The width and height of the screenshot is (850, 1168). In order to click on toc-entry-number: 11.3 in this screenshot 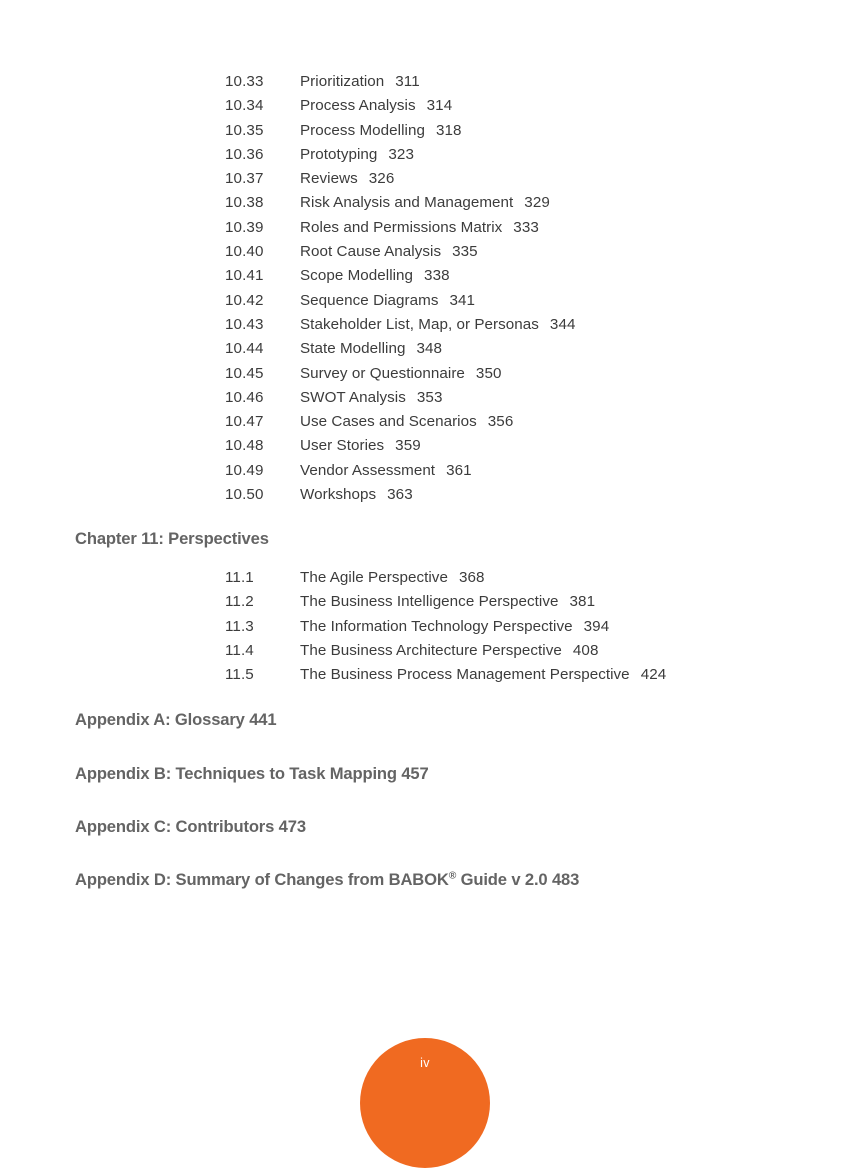, I will do `click(239, 626)`.